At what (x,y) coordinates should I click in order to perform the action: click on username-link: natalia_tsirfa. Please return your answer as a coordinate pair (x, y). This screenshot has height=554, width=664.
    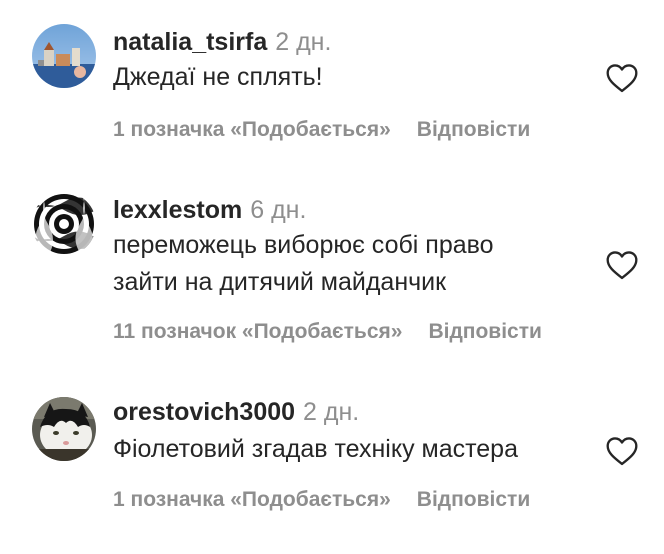
    Looking at the image, I should click on (190, 42).